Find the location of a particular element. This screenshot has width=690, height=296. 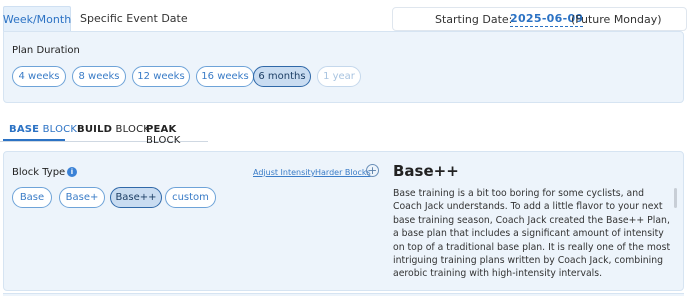

block-option-base-plus-plus: Base++ is located at coordinates (136, 197).